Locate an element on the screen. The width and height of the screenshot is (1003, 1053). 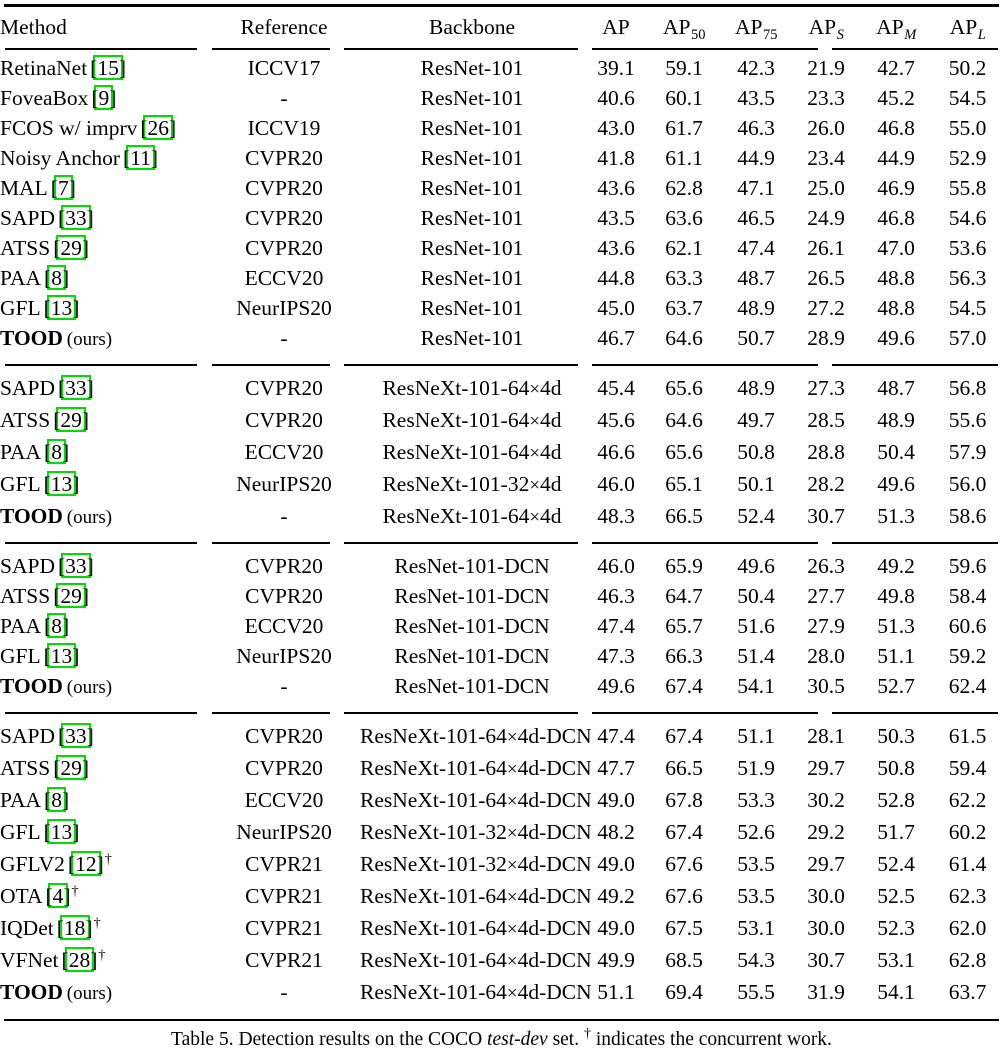
cell-aps: 31.9 is located at coordinates (826, 992).